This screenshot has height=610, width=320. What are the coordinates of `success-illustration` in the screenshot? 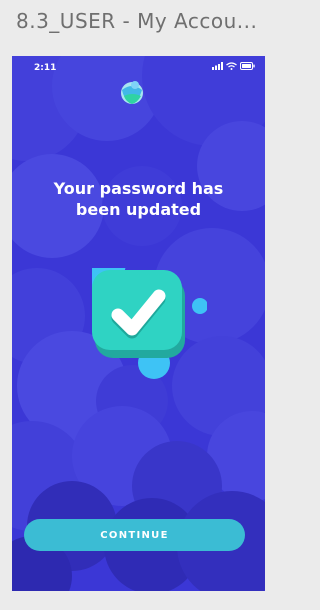 It's located at (149, 323).